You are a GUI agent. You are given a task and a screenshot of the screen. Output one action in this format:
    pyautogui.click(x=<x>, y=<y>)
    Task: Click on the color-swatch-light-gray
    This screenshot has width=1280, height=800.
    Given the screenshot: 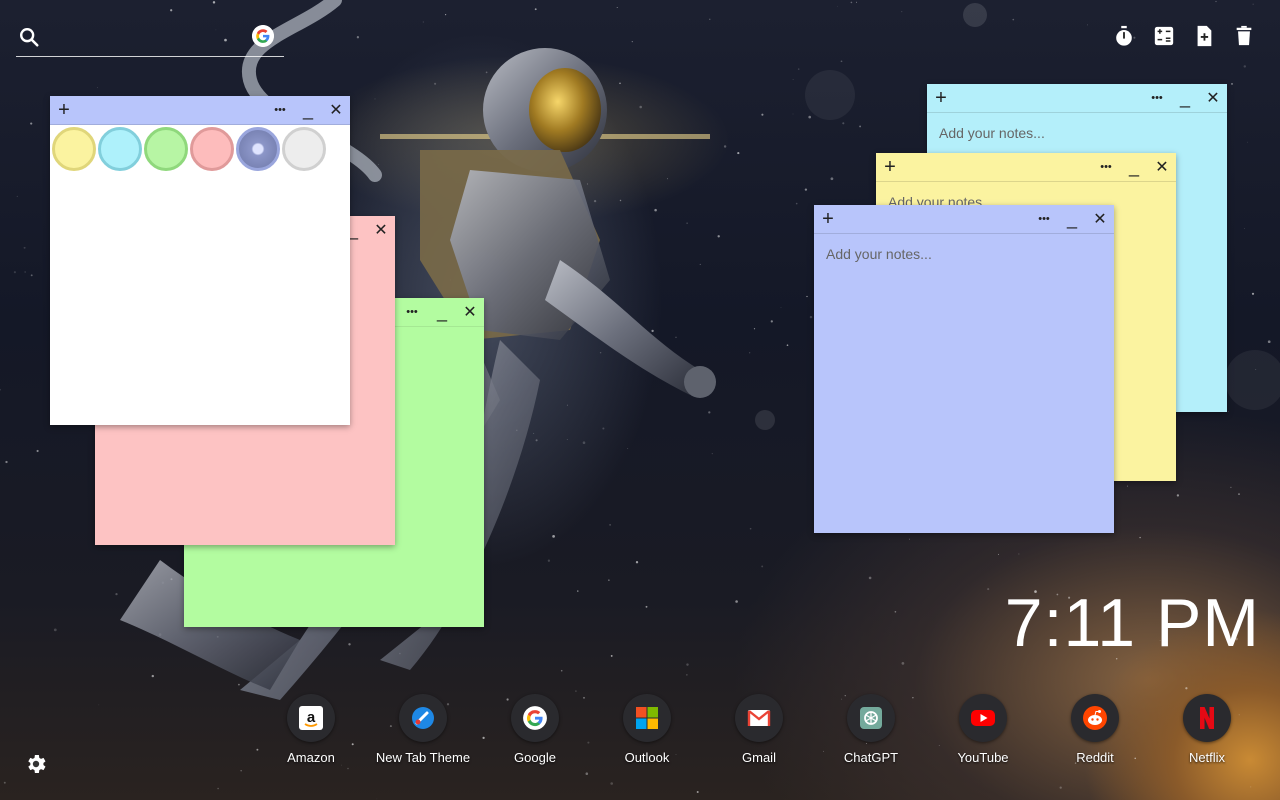 What is the action you would take?
    pyautogui.click(x=304, y=149)
    